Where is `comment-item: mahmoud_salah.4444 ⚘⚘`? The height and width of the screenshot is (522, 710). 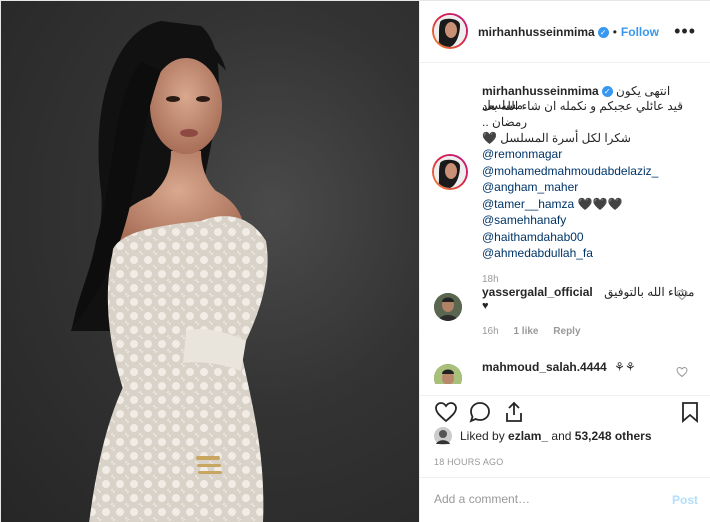
comment-item: mahmoud_salah.4444 ⚘⚘ is located at coordinates (565, 370).